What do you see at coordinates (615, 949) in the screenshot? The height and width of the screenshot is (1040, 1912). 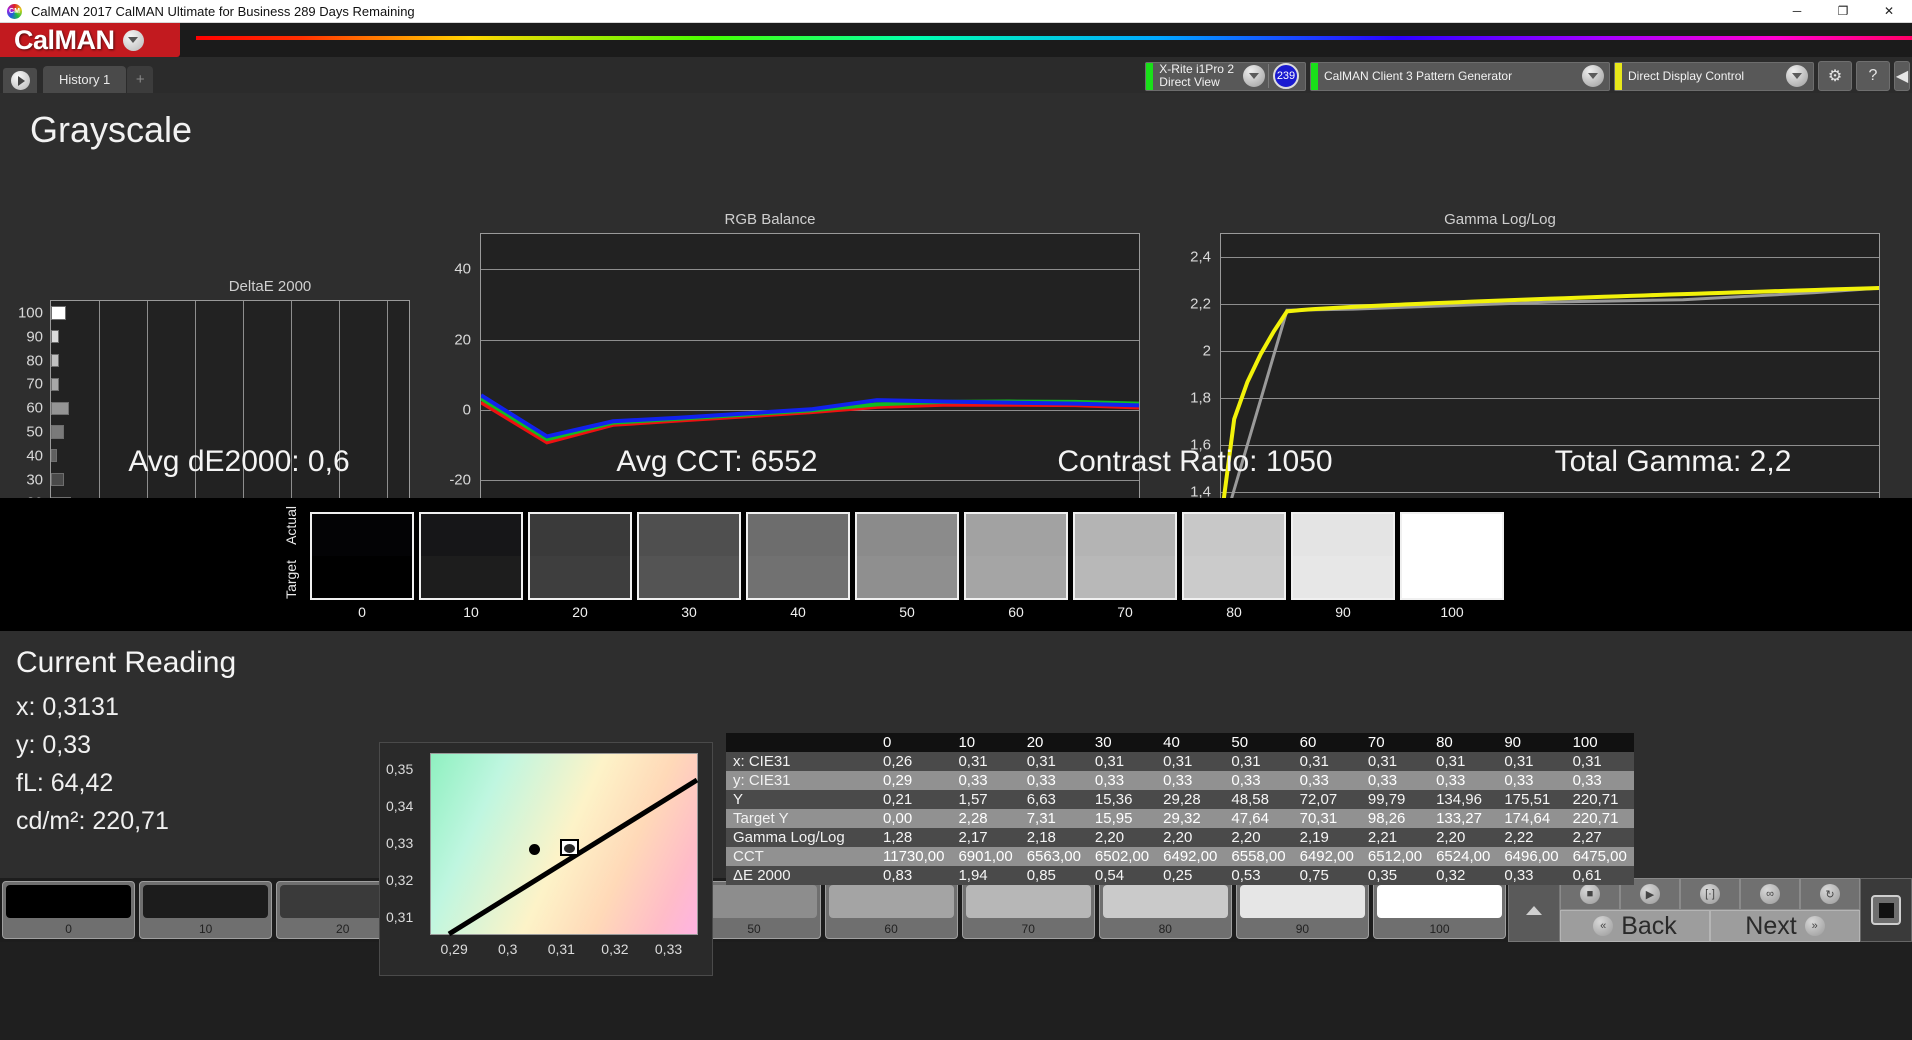 I see `cie-x-tick: 0,32` at bounding box center [615, 949].